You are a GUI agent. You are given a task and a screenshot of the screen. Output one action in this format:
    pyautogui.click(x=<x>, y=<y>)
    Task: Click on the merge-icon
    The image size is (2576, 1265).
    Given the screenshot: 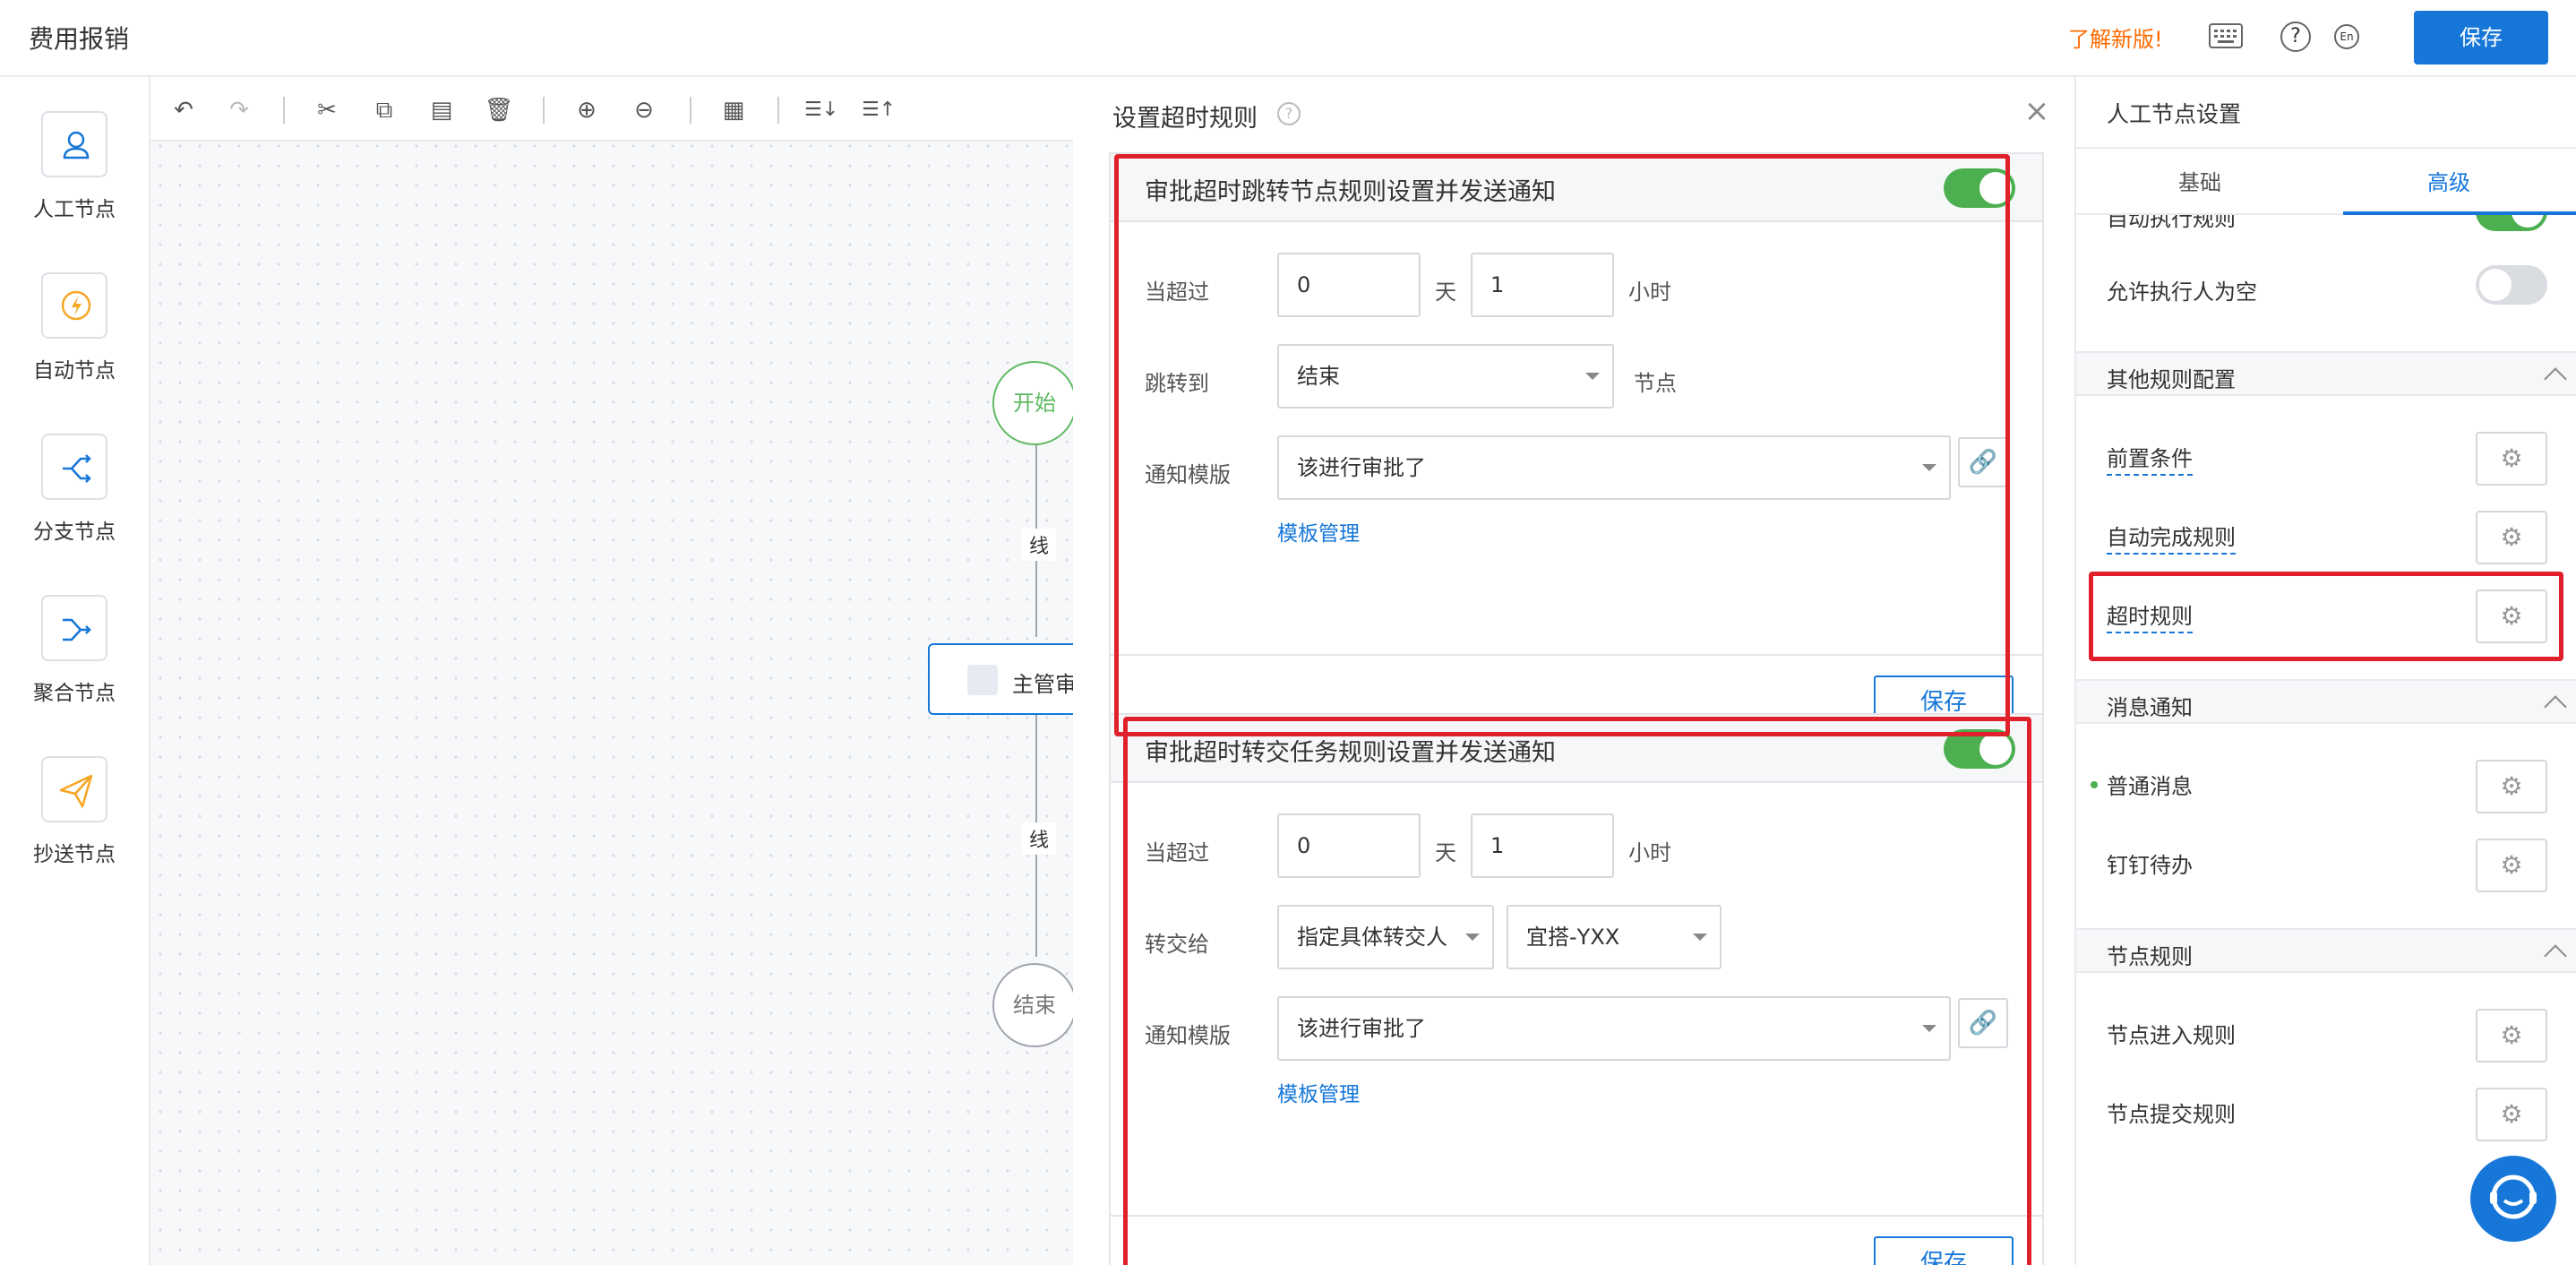 What is the action you would take?
    pyautogui.click(x=74, y=628)
    